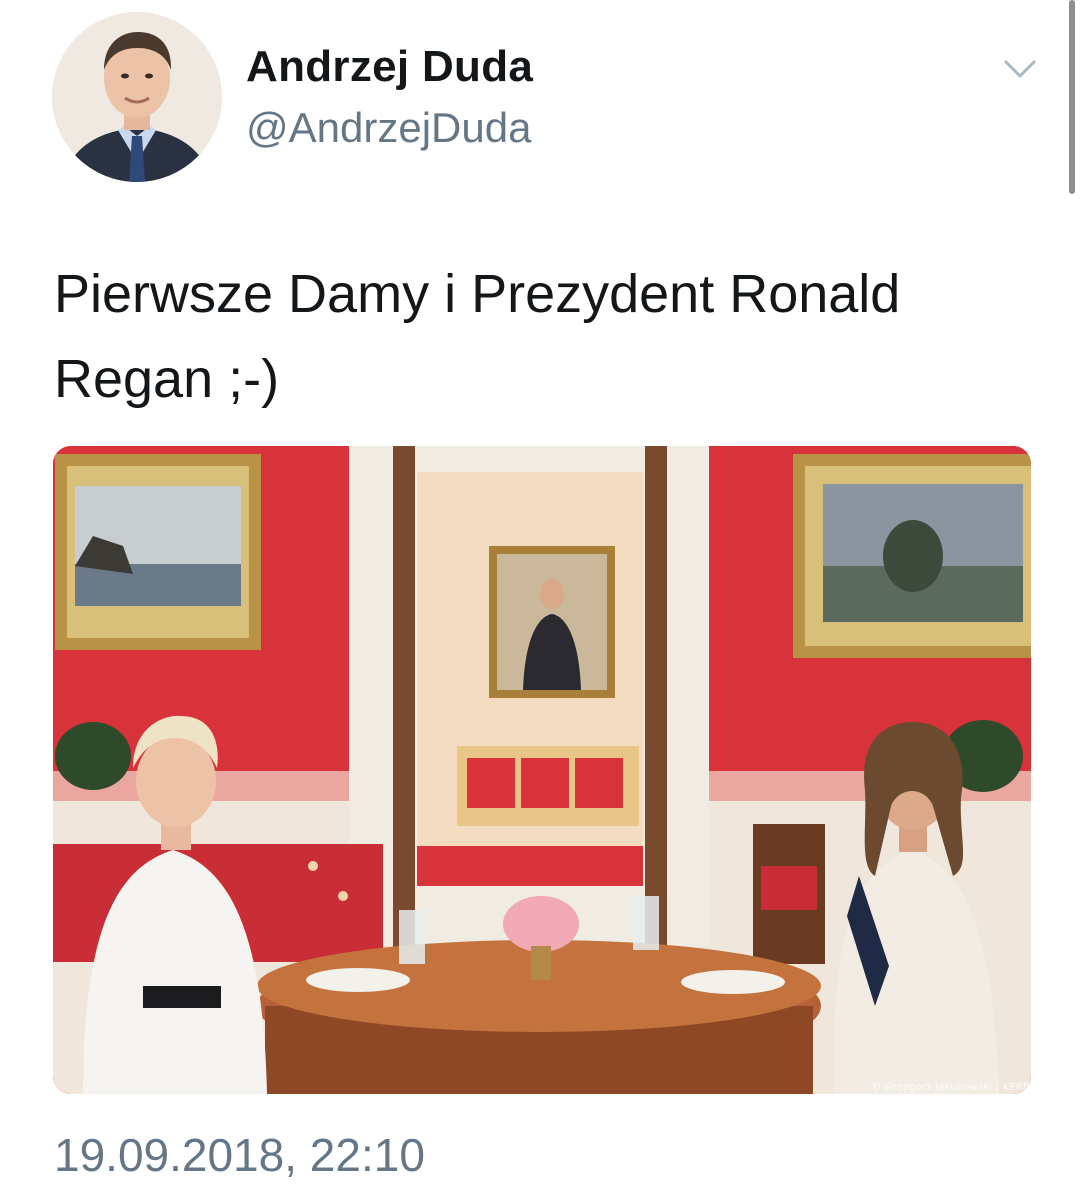 The image size is (1084, 1200). Describe the element at coordinates (388, 128) in the screenshot. I see `author-handle: @AndrzejDuda` at that location.